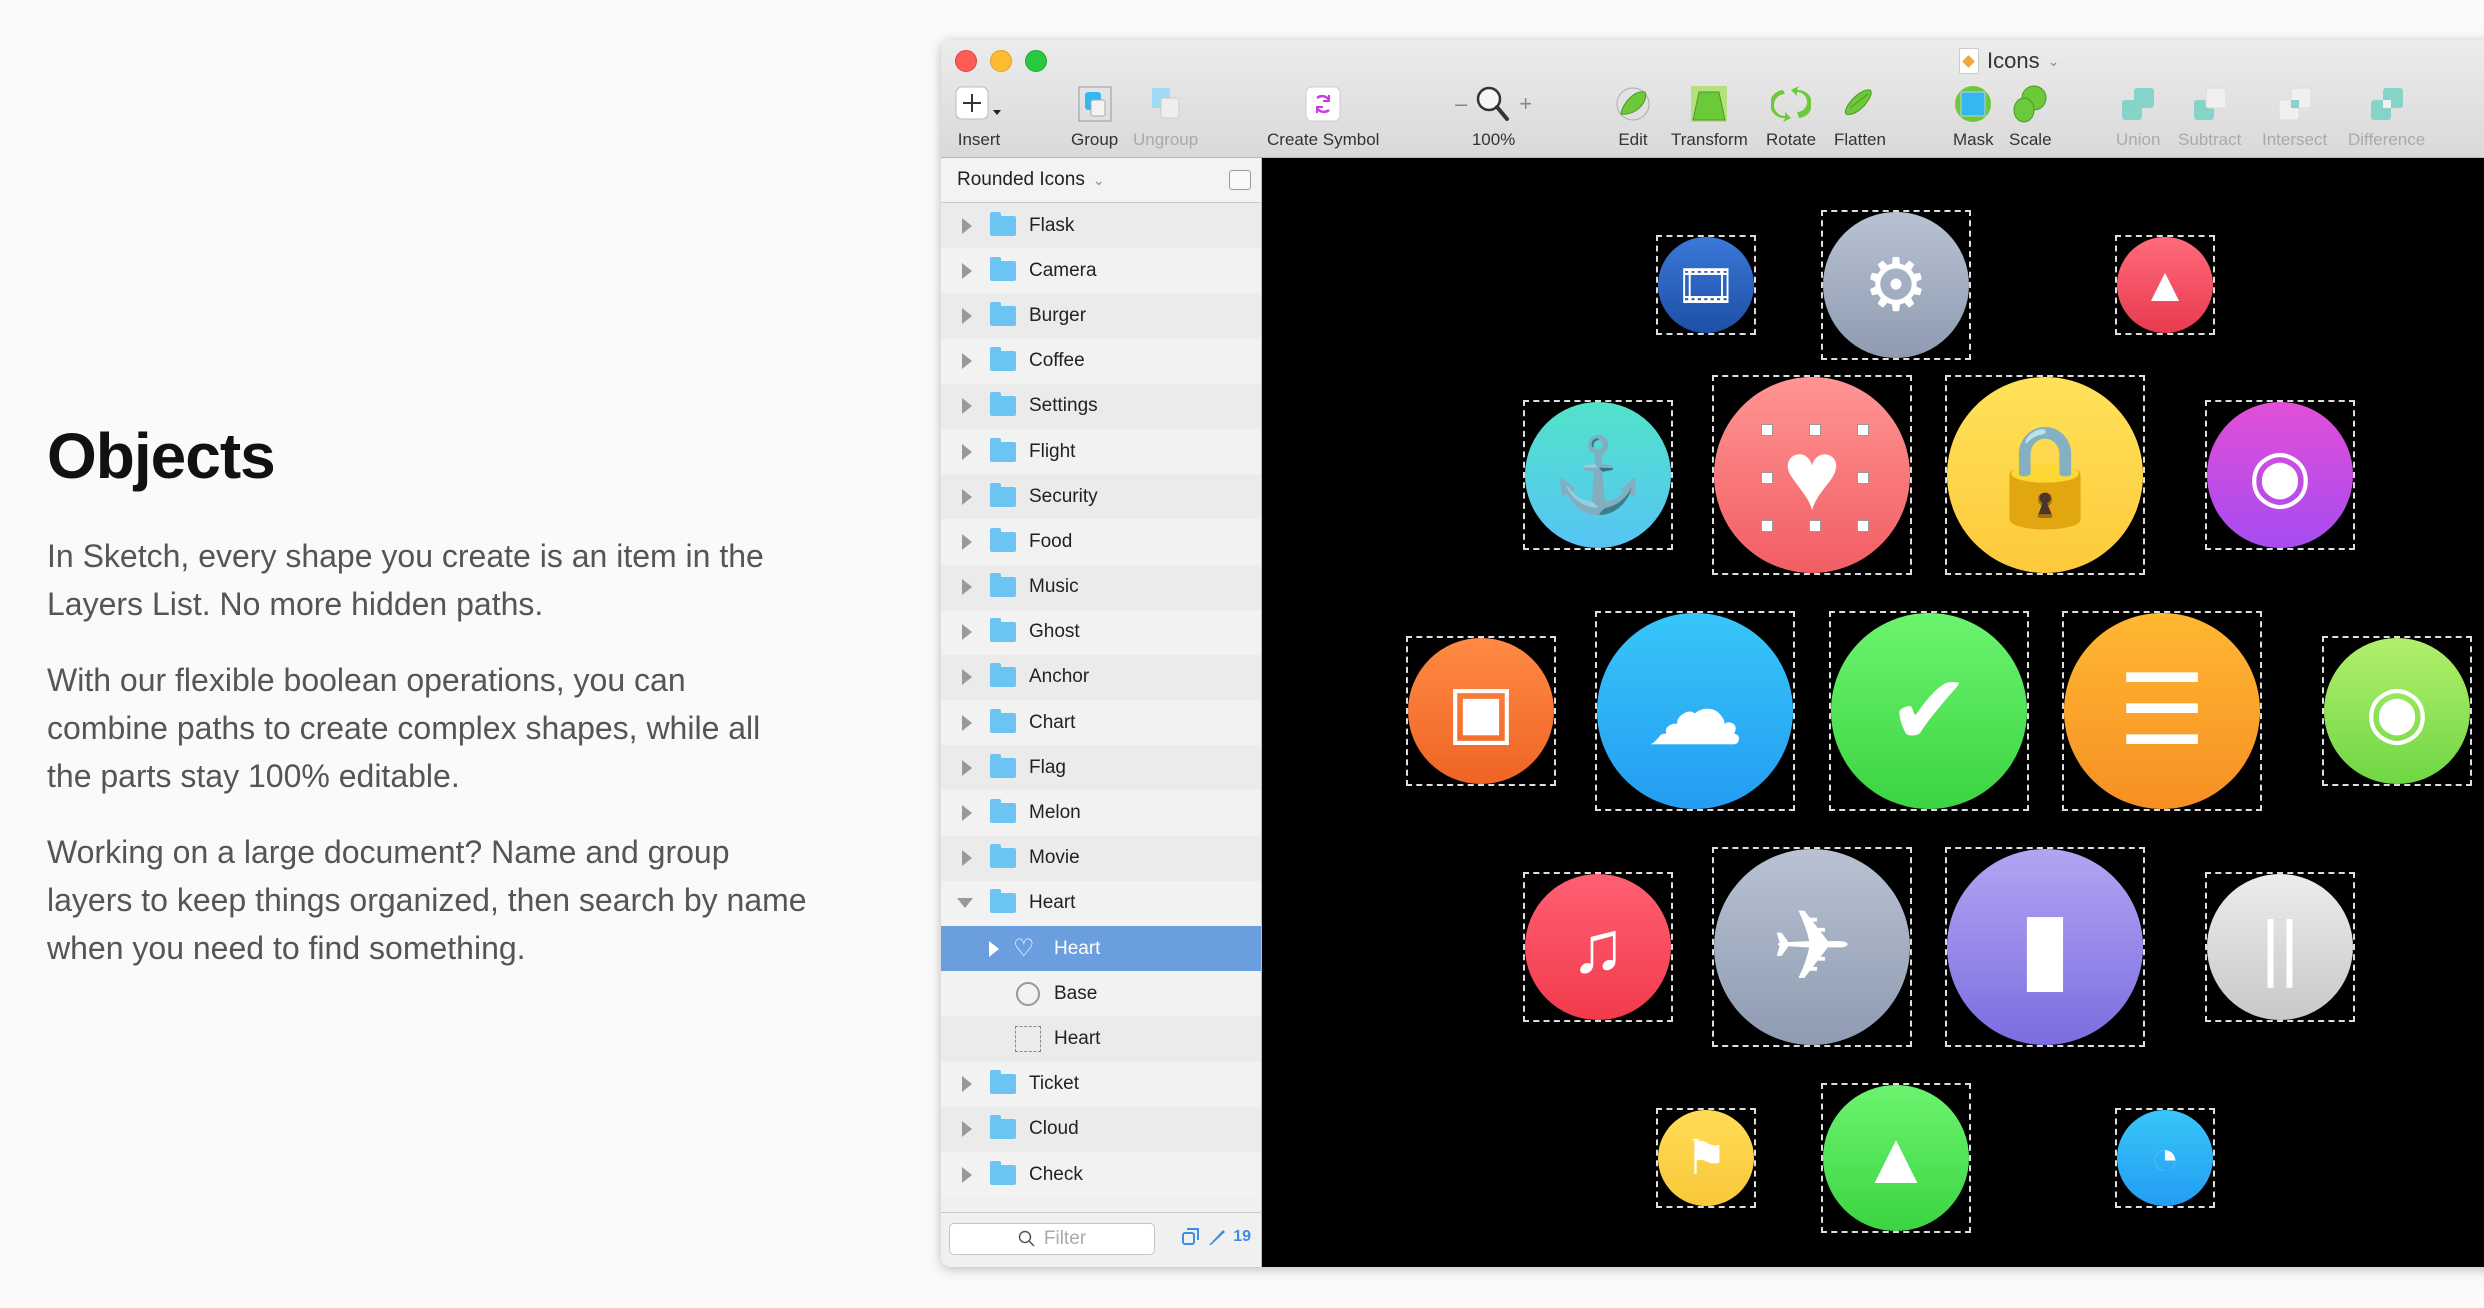 The image size is (2484, 1308). What do you see at coordinates (2280, 947) in the screenshot?
I see `canvas-icon-food: ||` at bounding box center [2280, 947].